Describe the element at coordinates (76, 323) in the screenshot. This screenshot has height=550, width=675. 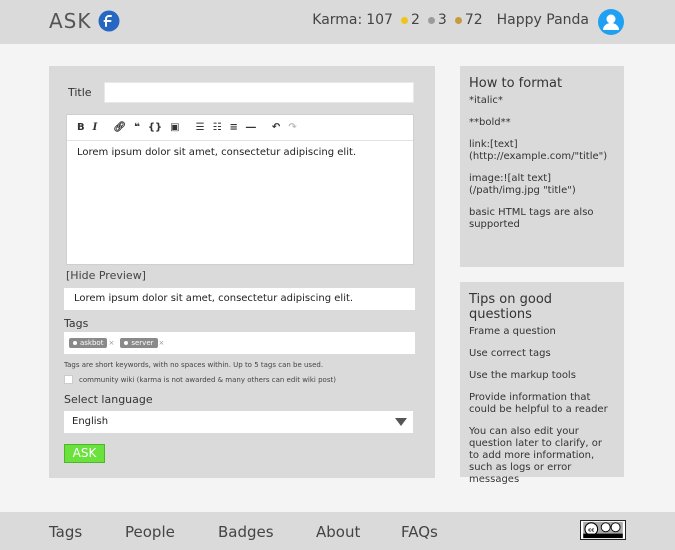
I see `tags-label: Tags` at that location.